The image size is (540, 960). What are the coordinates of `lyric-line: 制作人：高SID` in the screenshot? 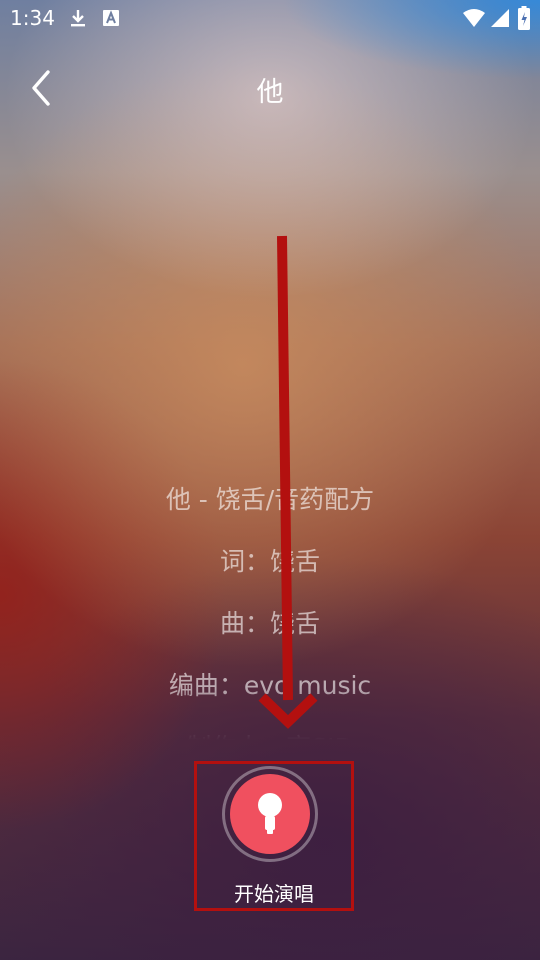 It's located at (270, 733).